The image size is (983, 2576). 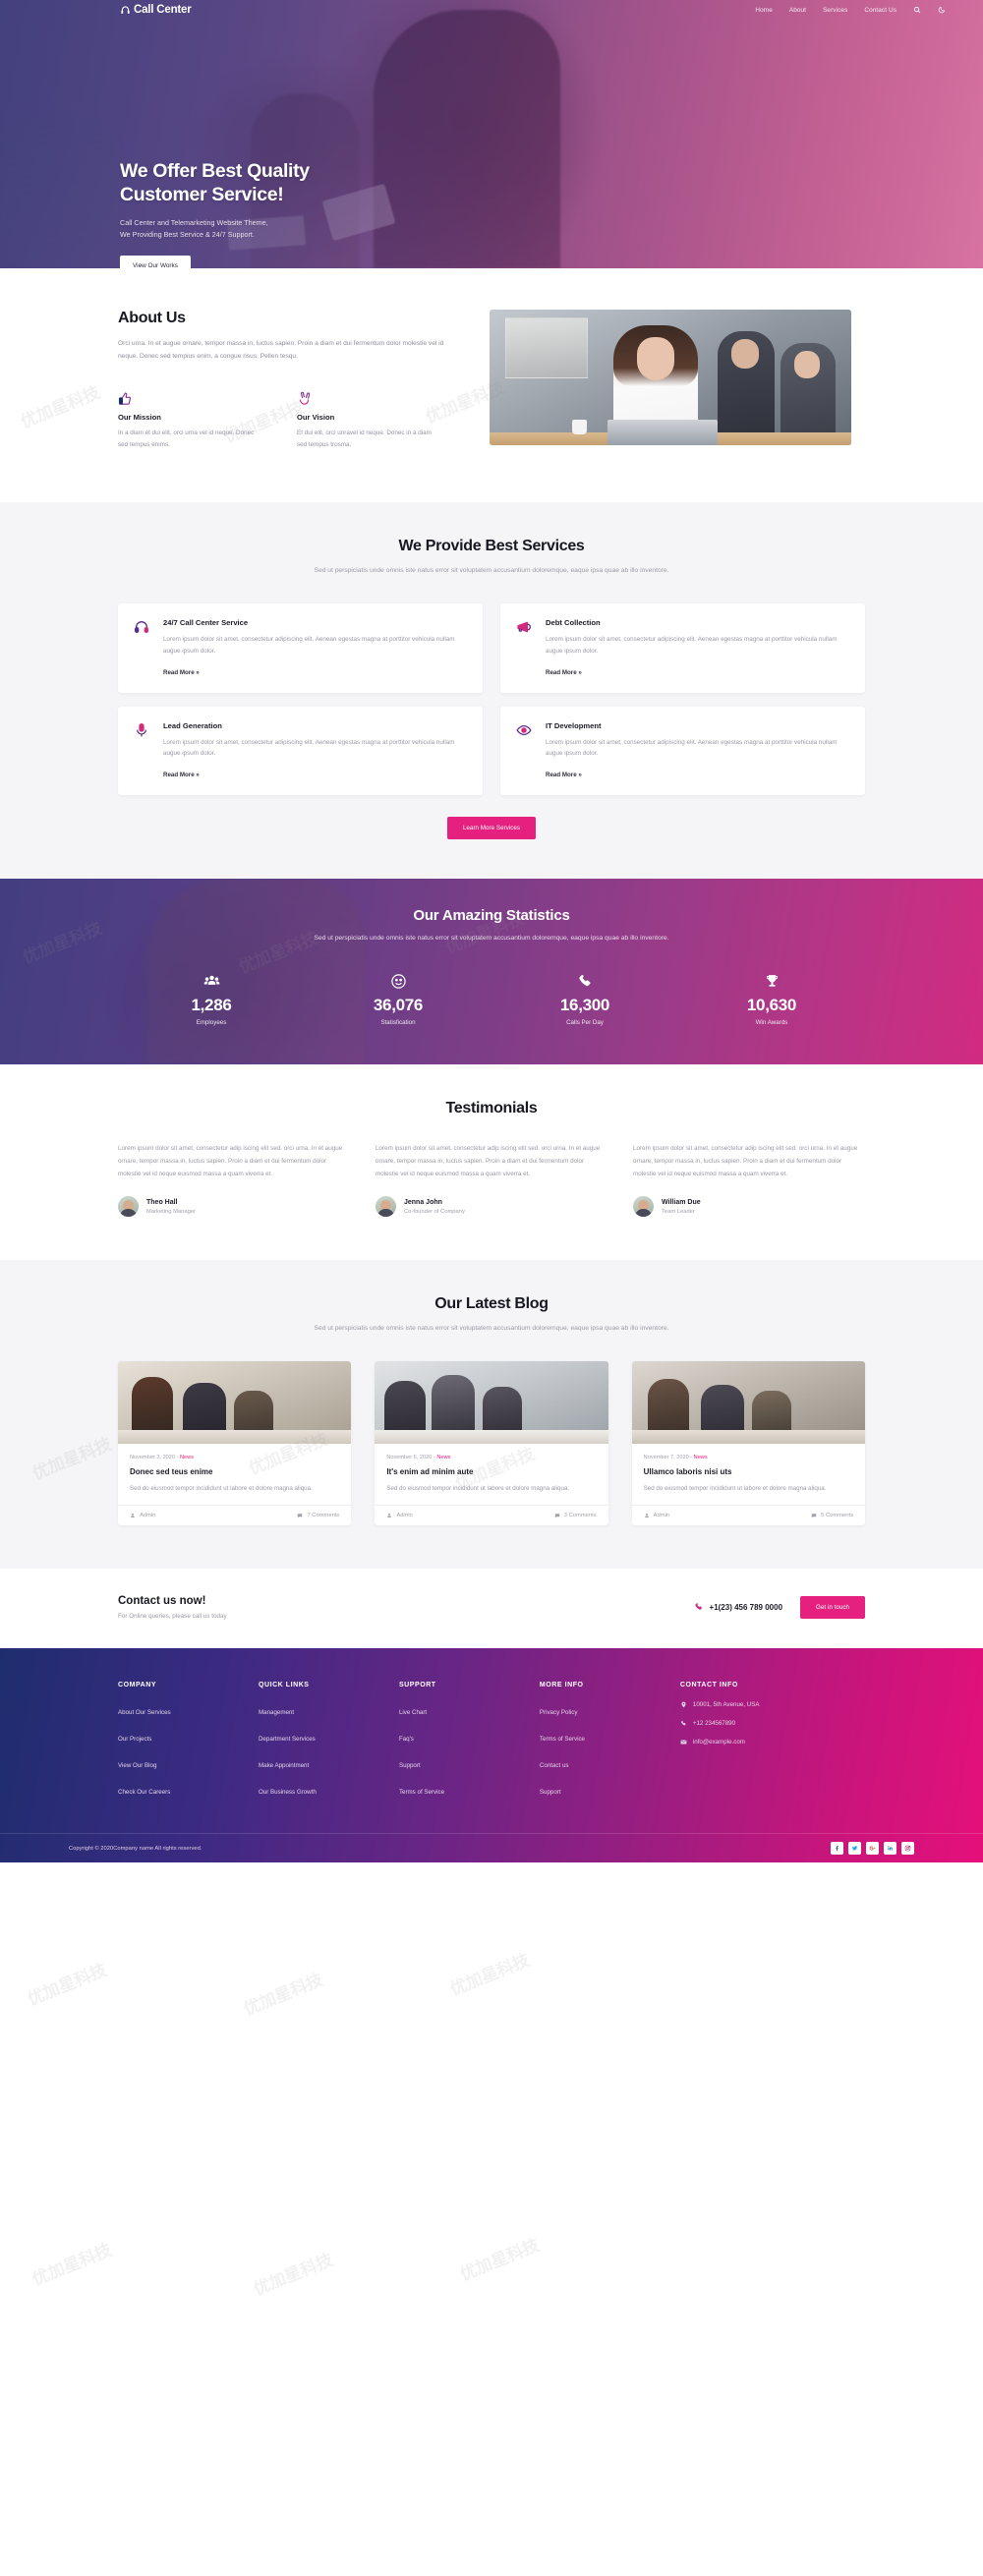 What do you see at coordinates (288, 1793) in the screenshot?
I see `footer-link: Our Business Growth` at bounding box center [288, 1793].